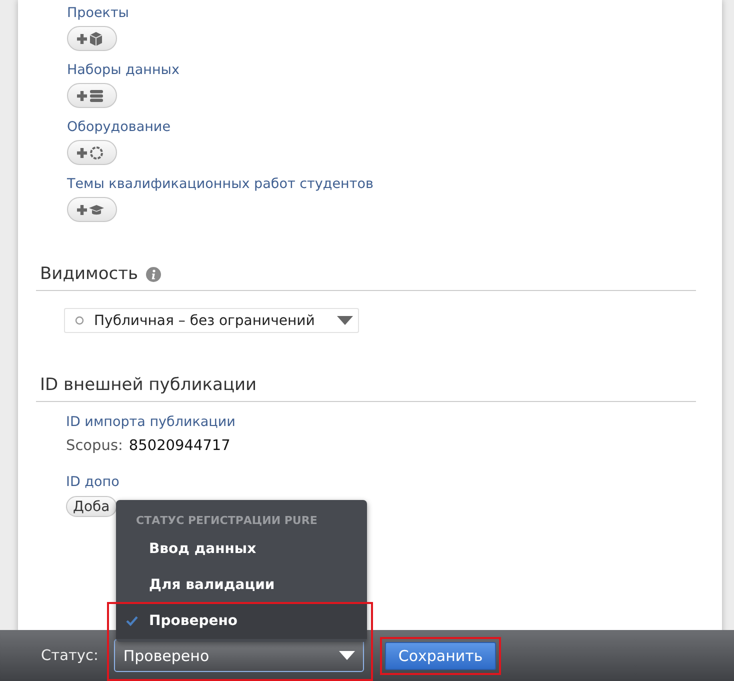 This screenshot has height=681, width=734. Describe the element at coordinates (148, 385) in the screenshot. I see `section-heading: ID внешней публикации` at that location.